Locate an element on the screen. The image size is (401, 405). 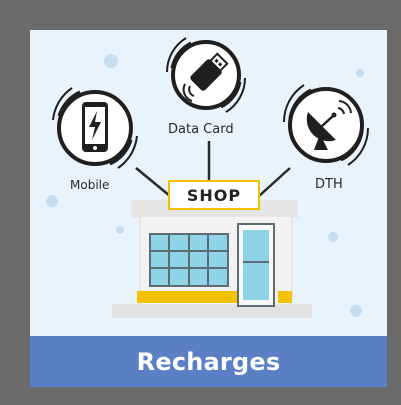
shop-door is located at coordinates (256, 265).